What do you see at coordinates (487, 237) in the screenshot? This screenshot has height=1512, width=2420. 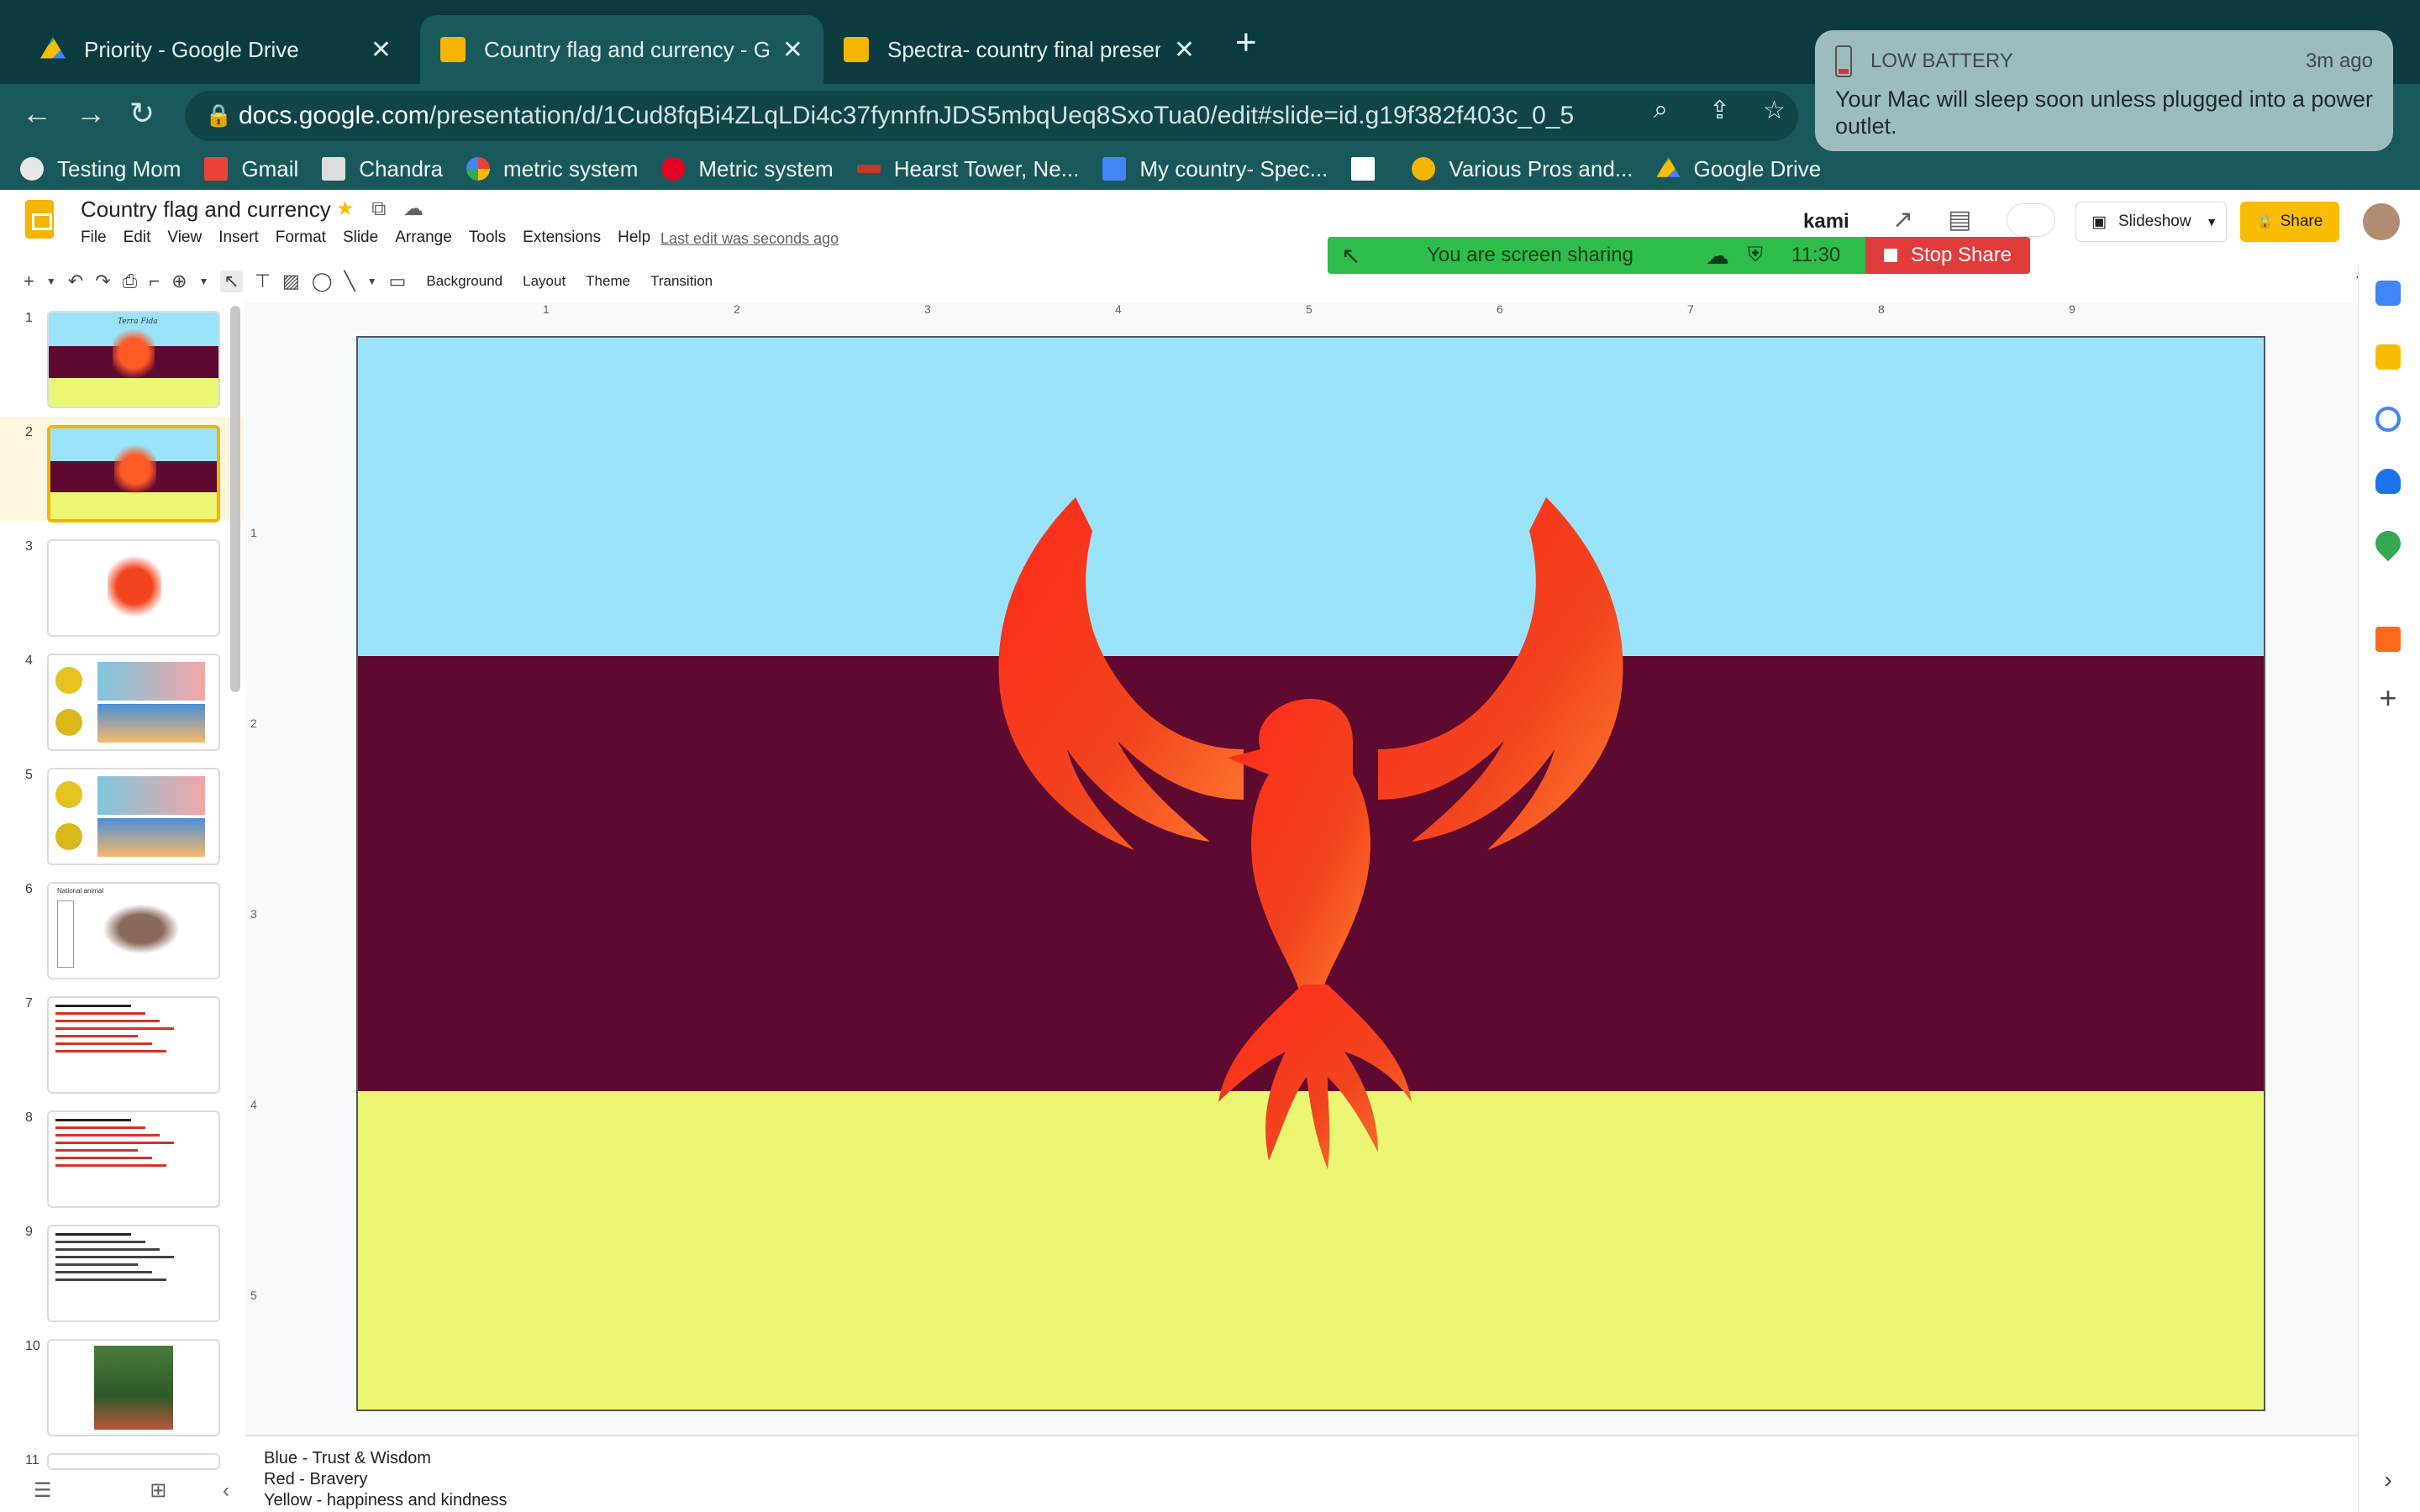 I see `menu-tools: Tools` at bounding box center [487, 237].